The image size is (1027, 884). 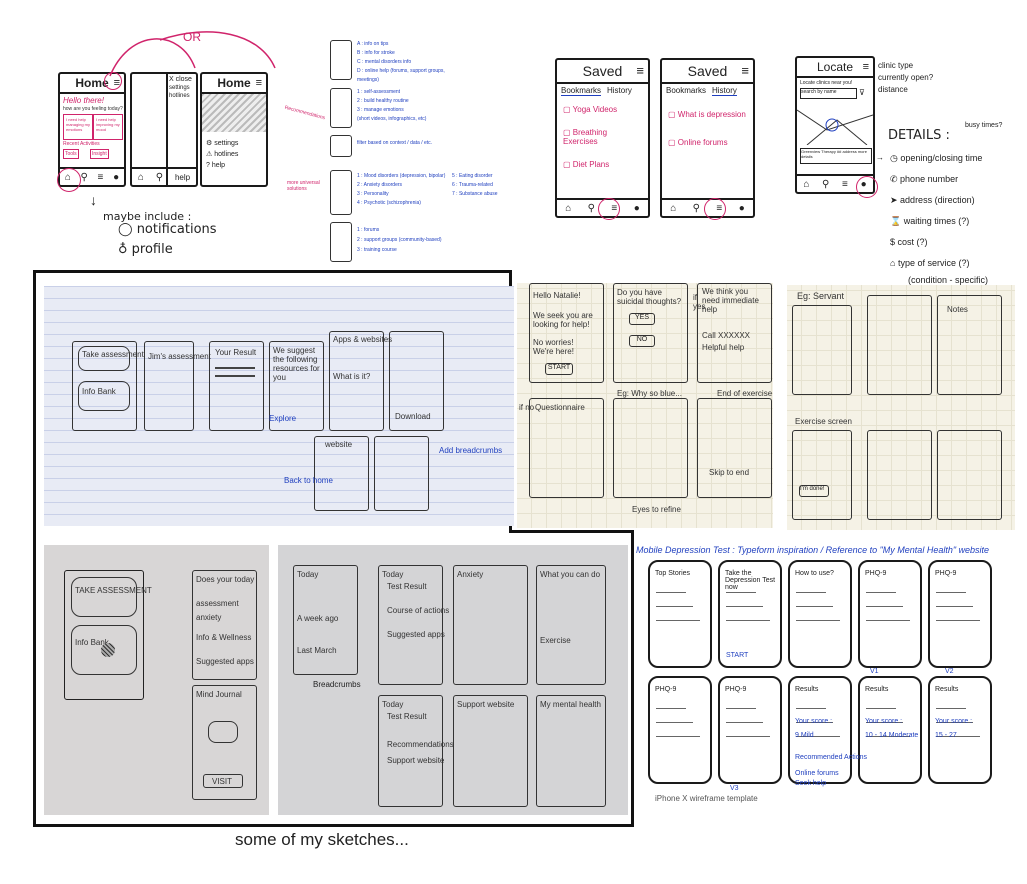 I want to click on details-heading: DETAILS :, so click(x=919, y=135).